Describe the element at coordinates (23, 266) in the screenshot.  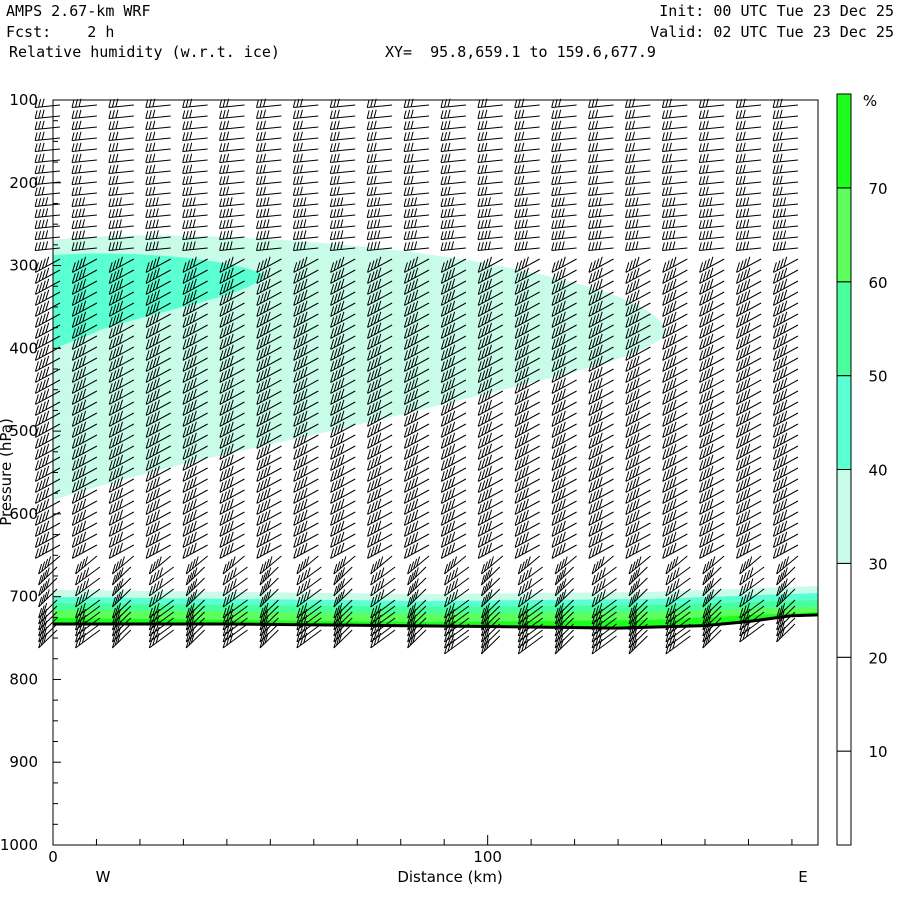
I see `y-tick-label: 300` at that location.